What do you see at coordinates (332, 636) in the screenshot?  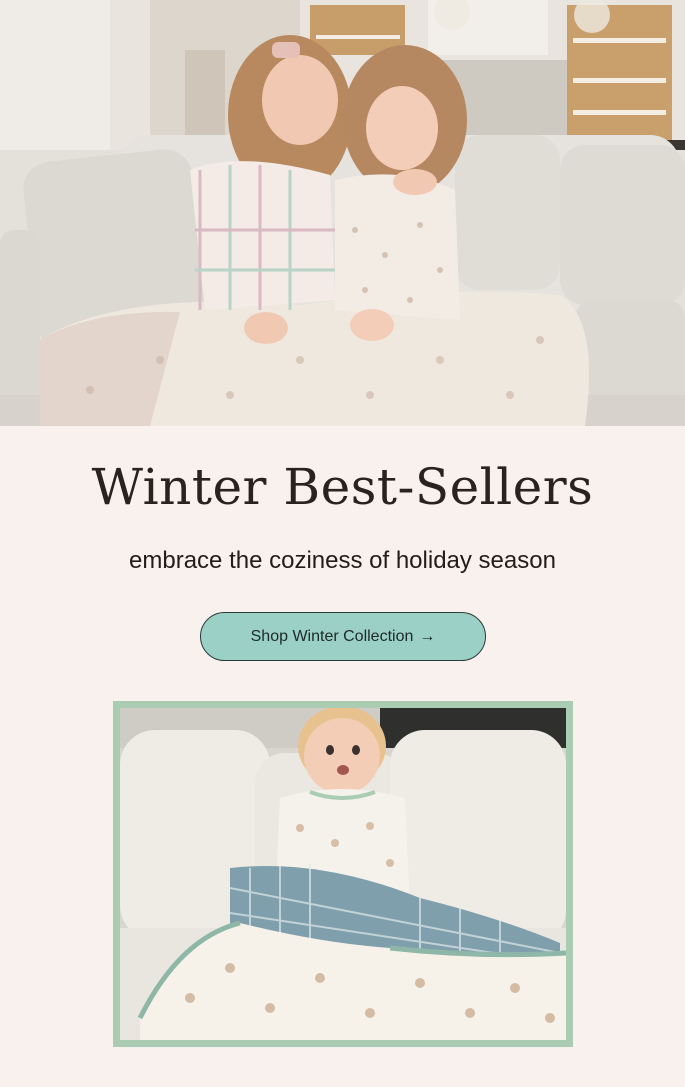 I see `cta-label: Shop Winter Collection` at bounding box center [332, 636].